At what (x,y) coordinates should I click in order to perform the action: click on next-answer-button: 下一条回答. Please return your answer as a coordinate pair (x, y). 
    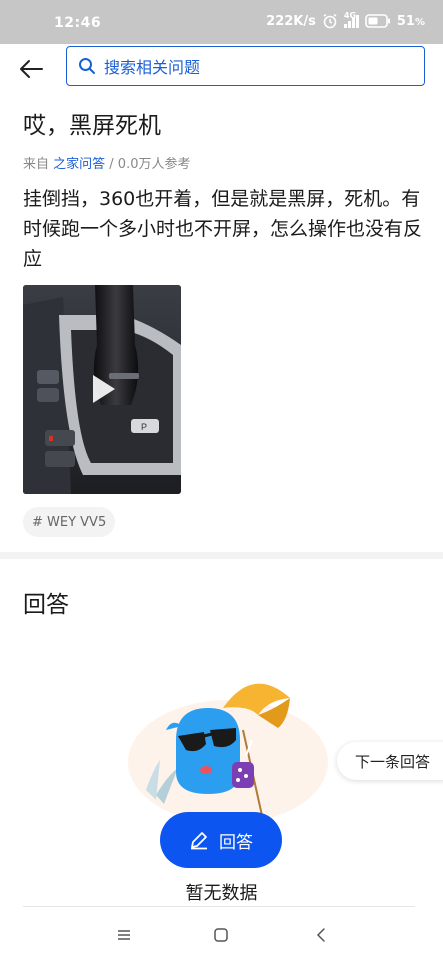
    Looking at the image, I should click on (390, 761).